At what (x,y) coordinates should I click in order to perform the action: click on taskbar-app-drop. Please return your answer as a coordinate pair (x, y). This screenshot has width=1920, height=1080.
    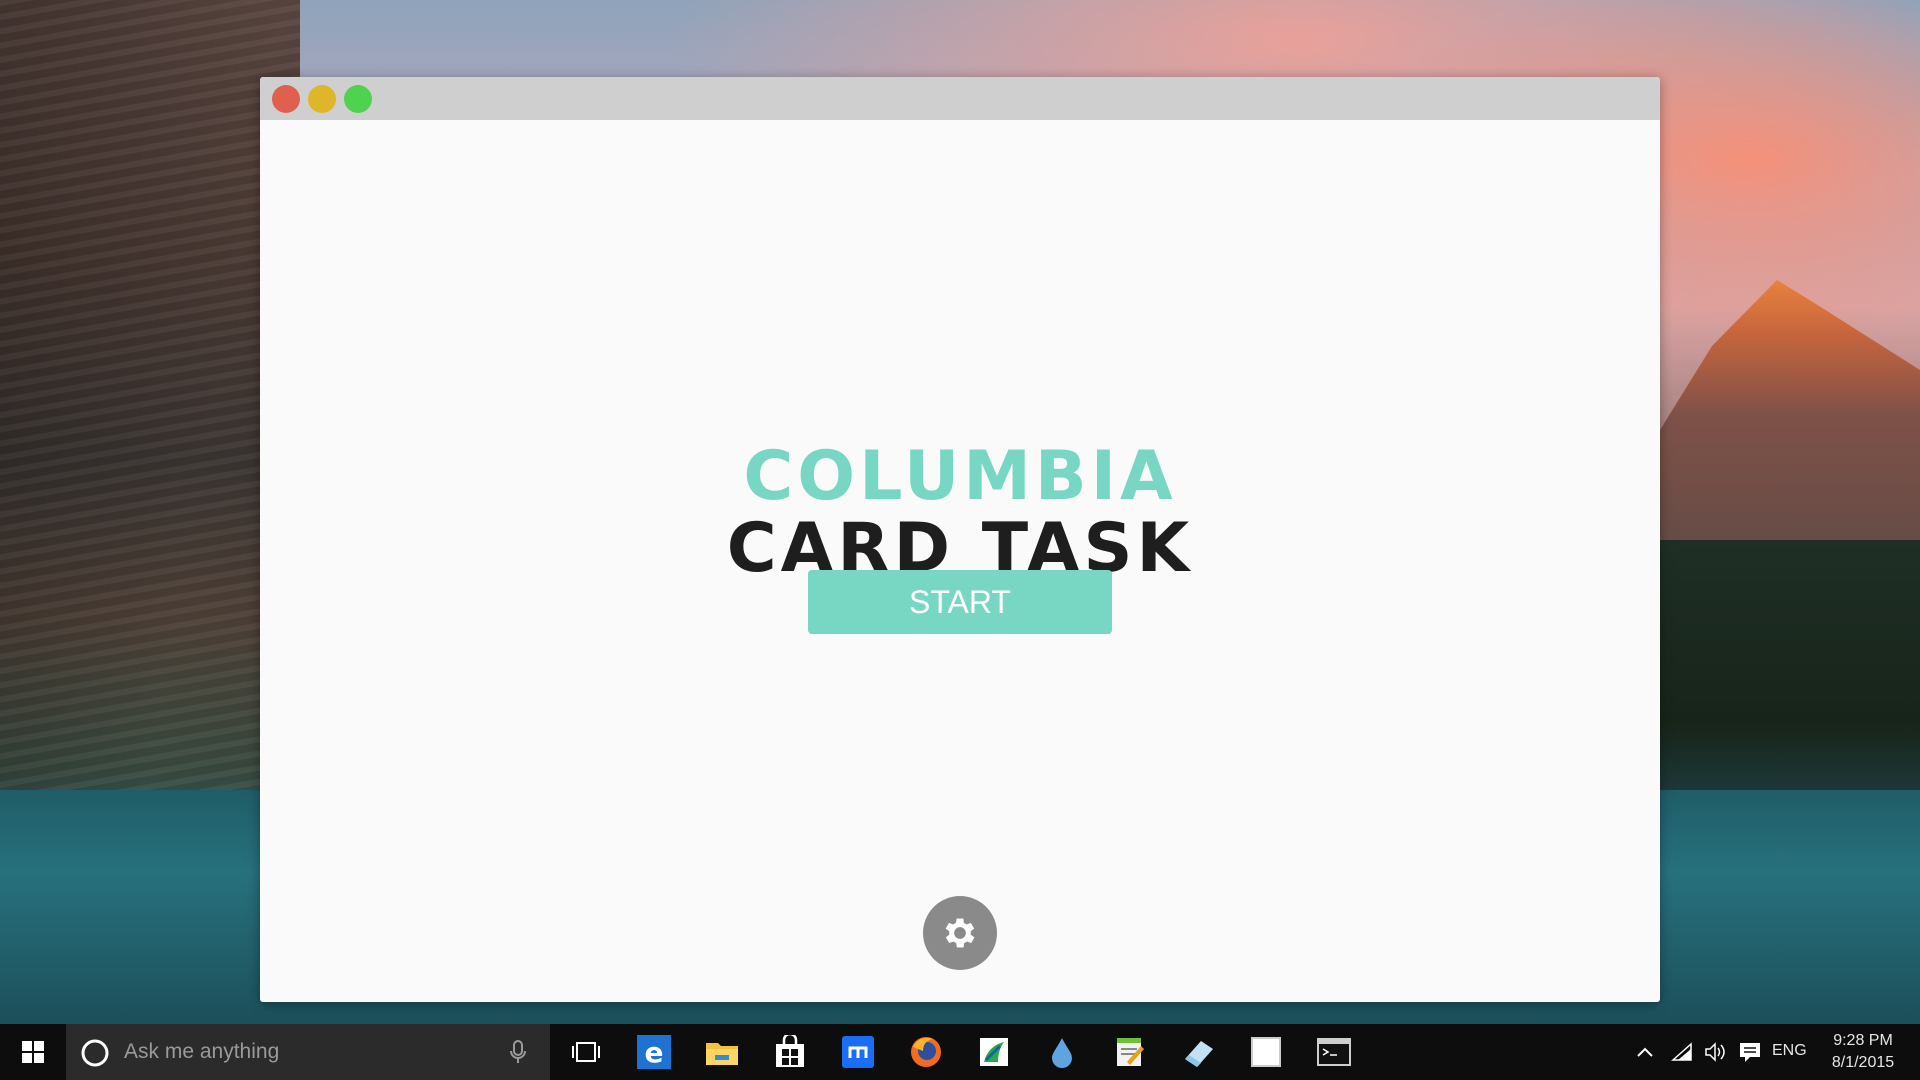
    Looking at the image, I should click on (1062, 1052).